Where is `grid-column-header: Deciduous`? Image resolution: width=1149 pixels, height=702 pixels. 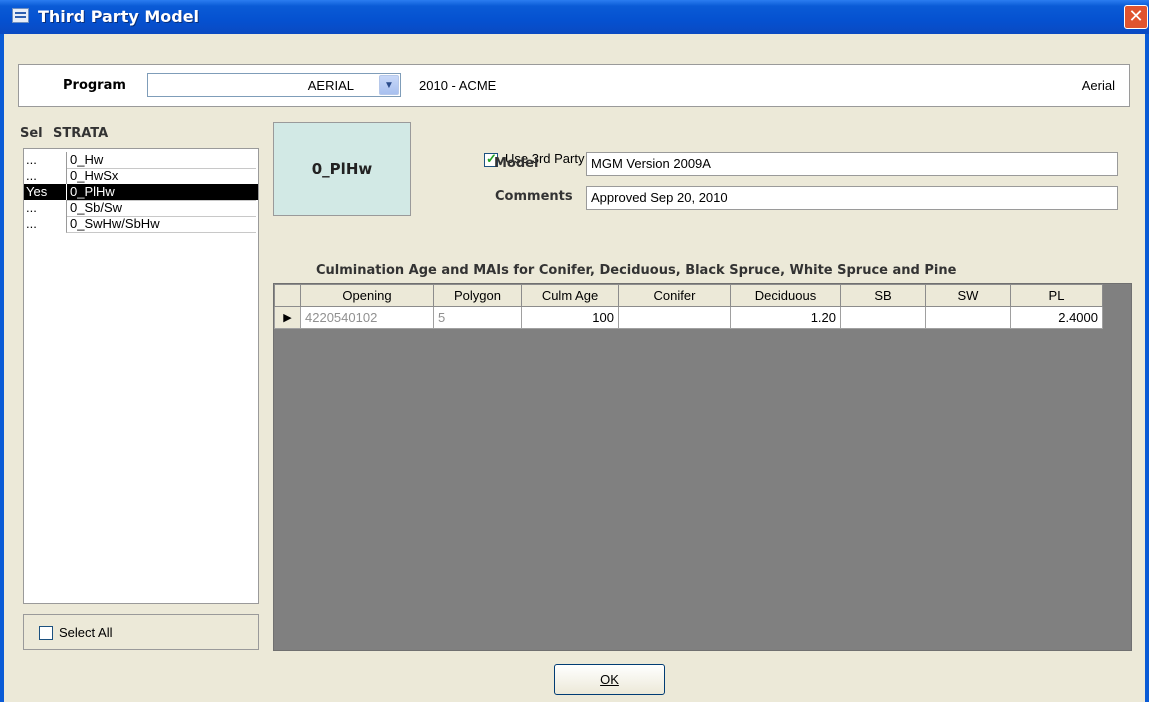 grid-column-header: Deciduous is located at coordinates (785, 295).